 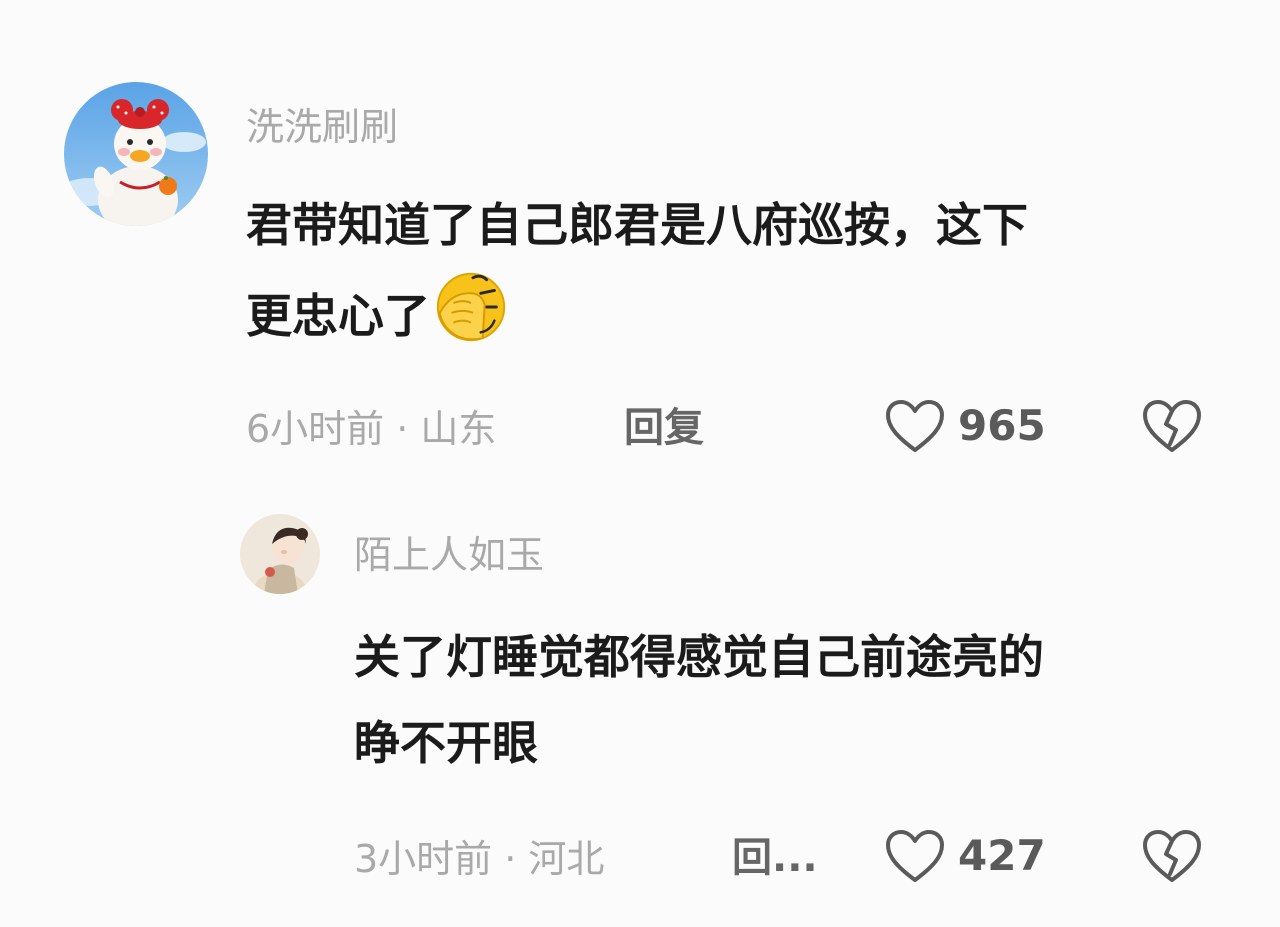 What do you see at coordinates (637, 225) in the screenshot?
I see `comment-line: 君带知道了自己郎君是八府巡按，这下` at bounding box center [637, 225].